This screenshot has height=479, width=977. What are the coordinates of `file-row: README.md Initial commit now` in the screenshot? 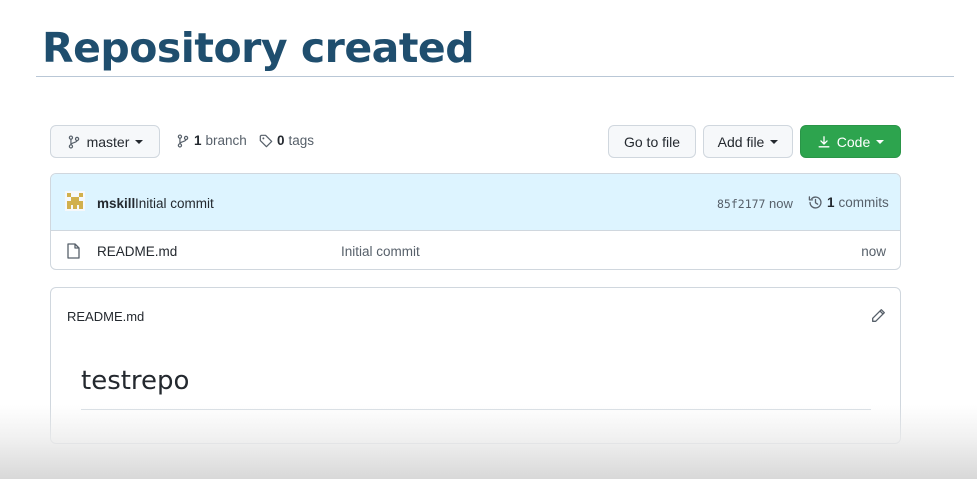 It's located at (475, 250).